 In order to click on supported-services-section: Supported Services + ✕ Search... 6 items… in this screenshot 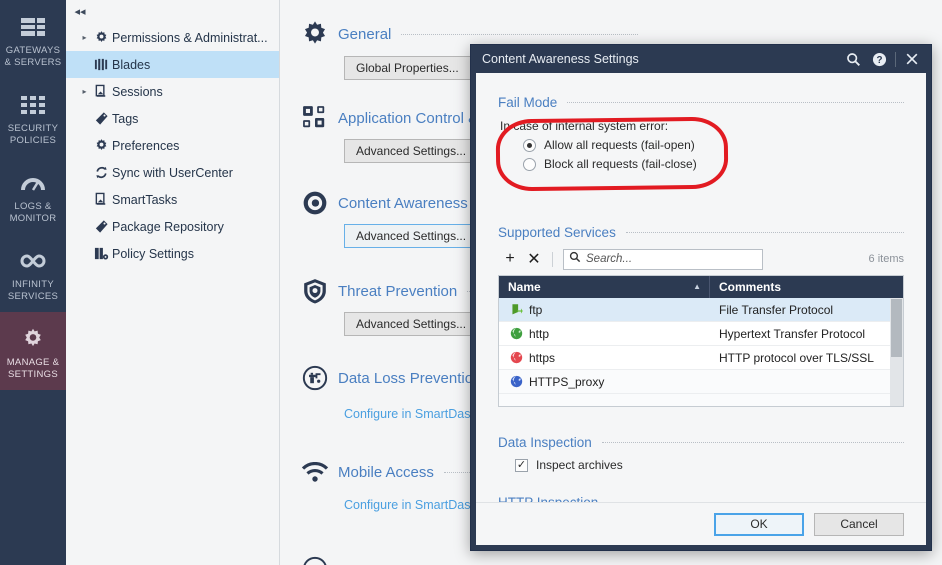, I will do `click(701, 316)`.